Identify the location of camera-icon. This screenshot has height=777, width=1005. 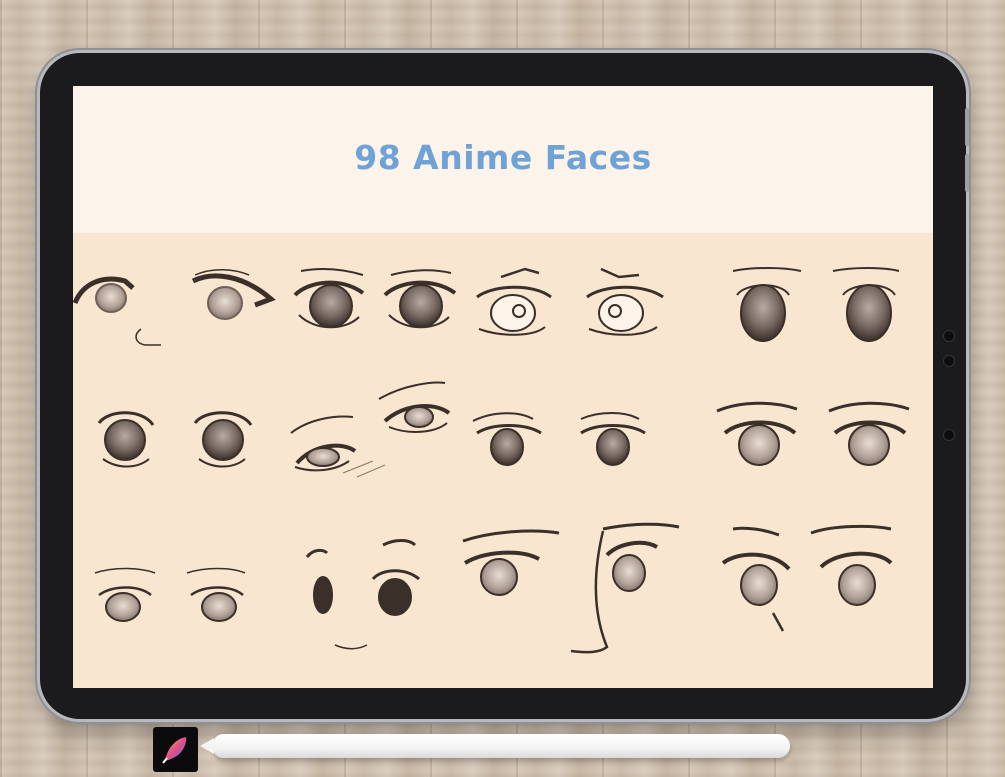
(949, 336).